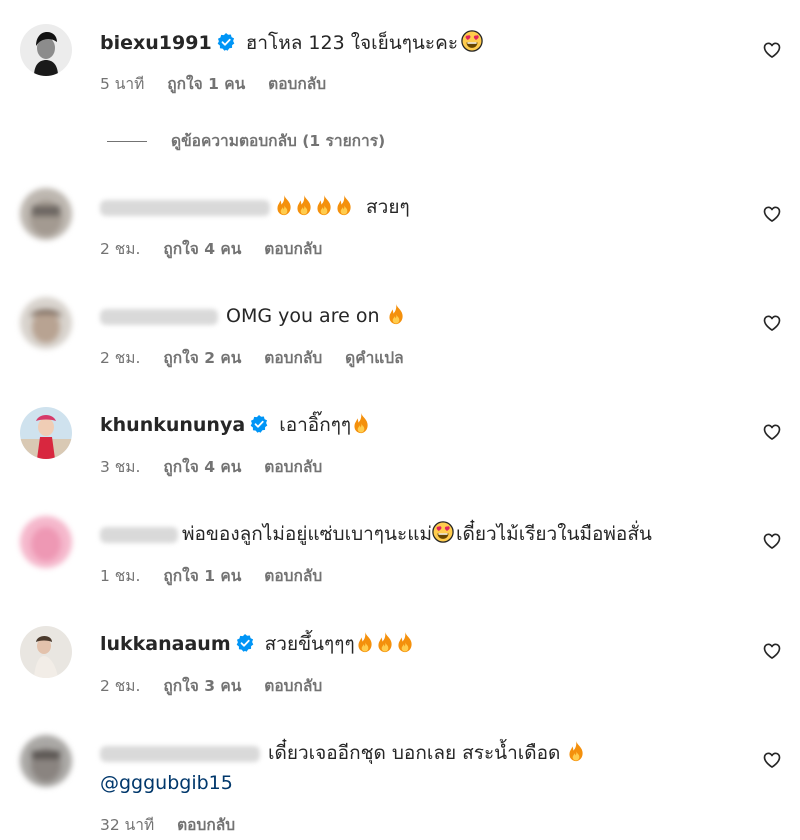 The width and height of the screenshot is (800, 840). Describe the element at coordinates (315, 425) in the screenshot. I see `comment-text: เอาอิ๊กๆๆ` at that location.